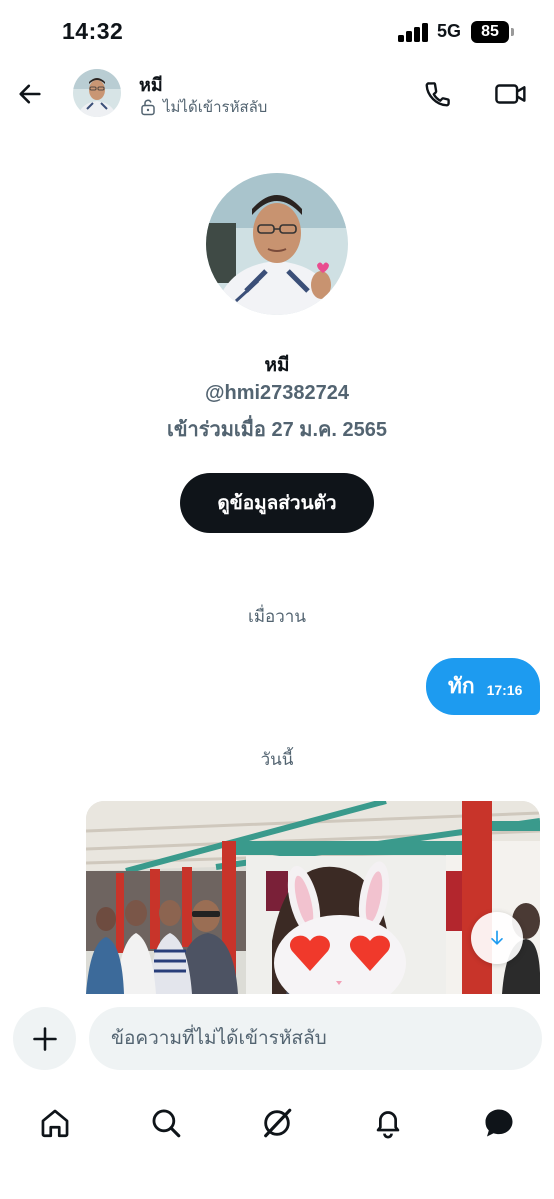 The width and height of the screenshot is (554, 1199). I want to click on tab-home, so click(55, 1123).